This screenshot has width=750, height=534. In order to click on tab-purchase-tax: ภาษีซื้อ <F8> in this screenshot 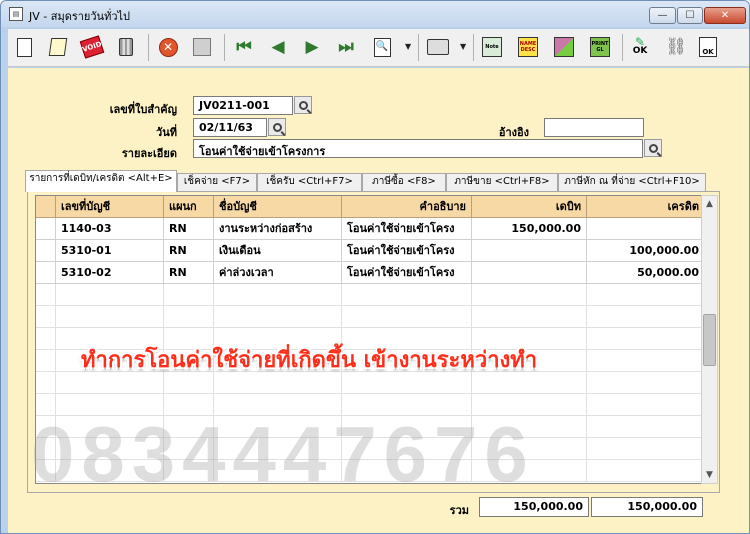, I will do `click(404, 182)`.